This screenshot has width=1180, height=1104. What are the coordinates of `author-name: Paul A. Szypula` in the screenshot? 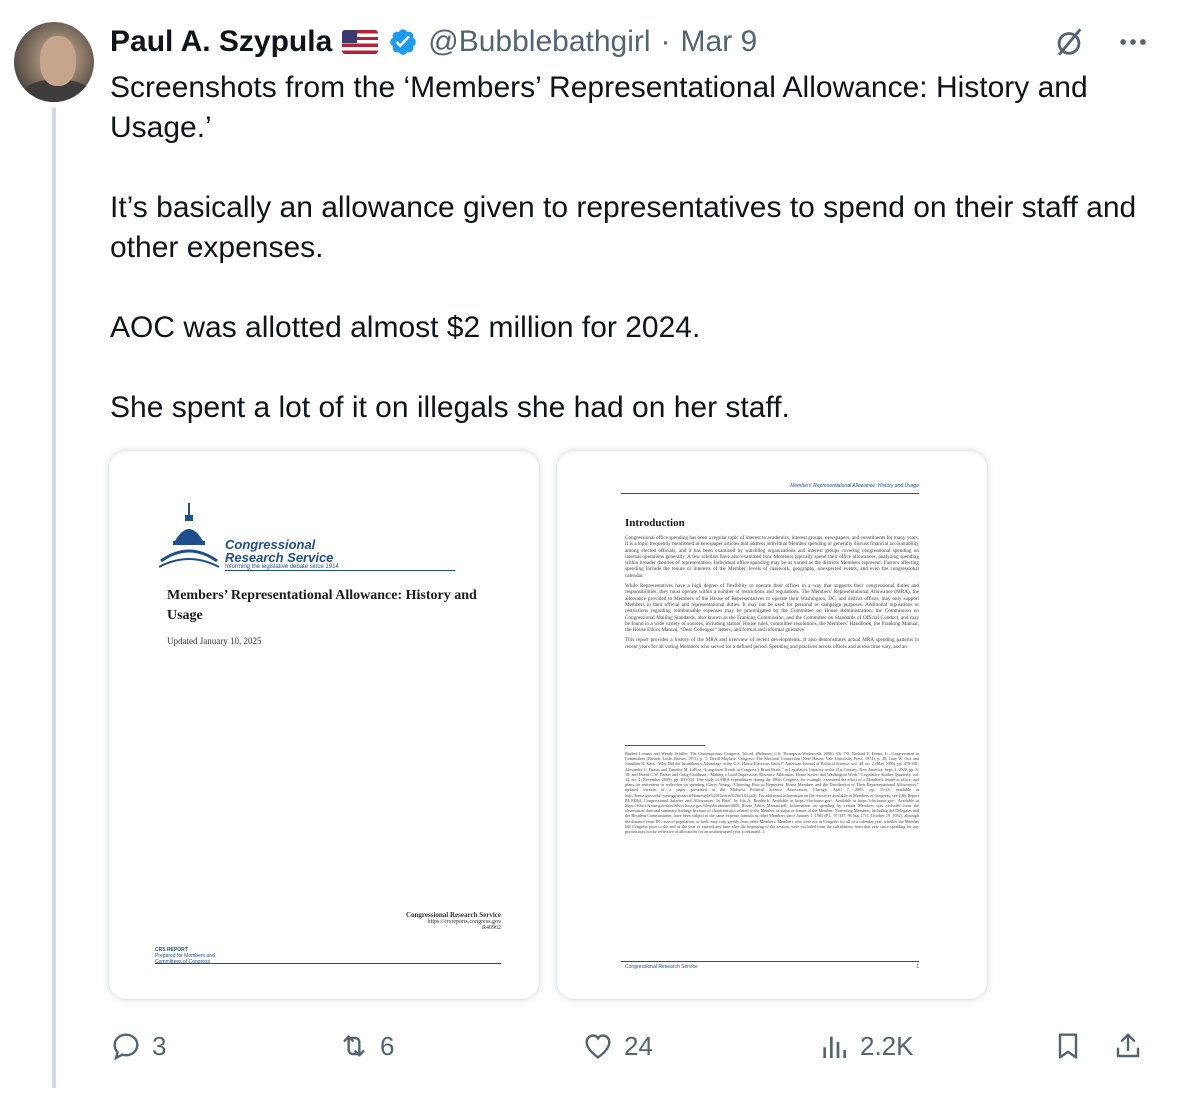 It's located at (221, 42).